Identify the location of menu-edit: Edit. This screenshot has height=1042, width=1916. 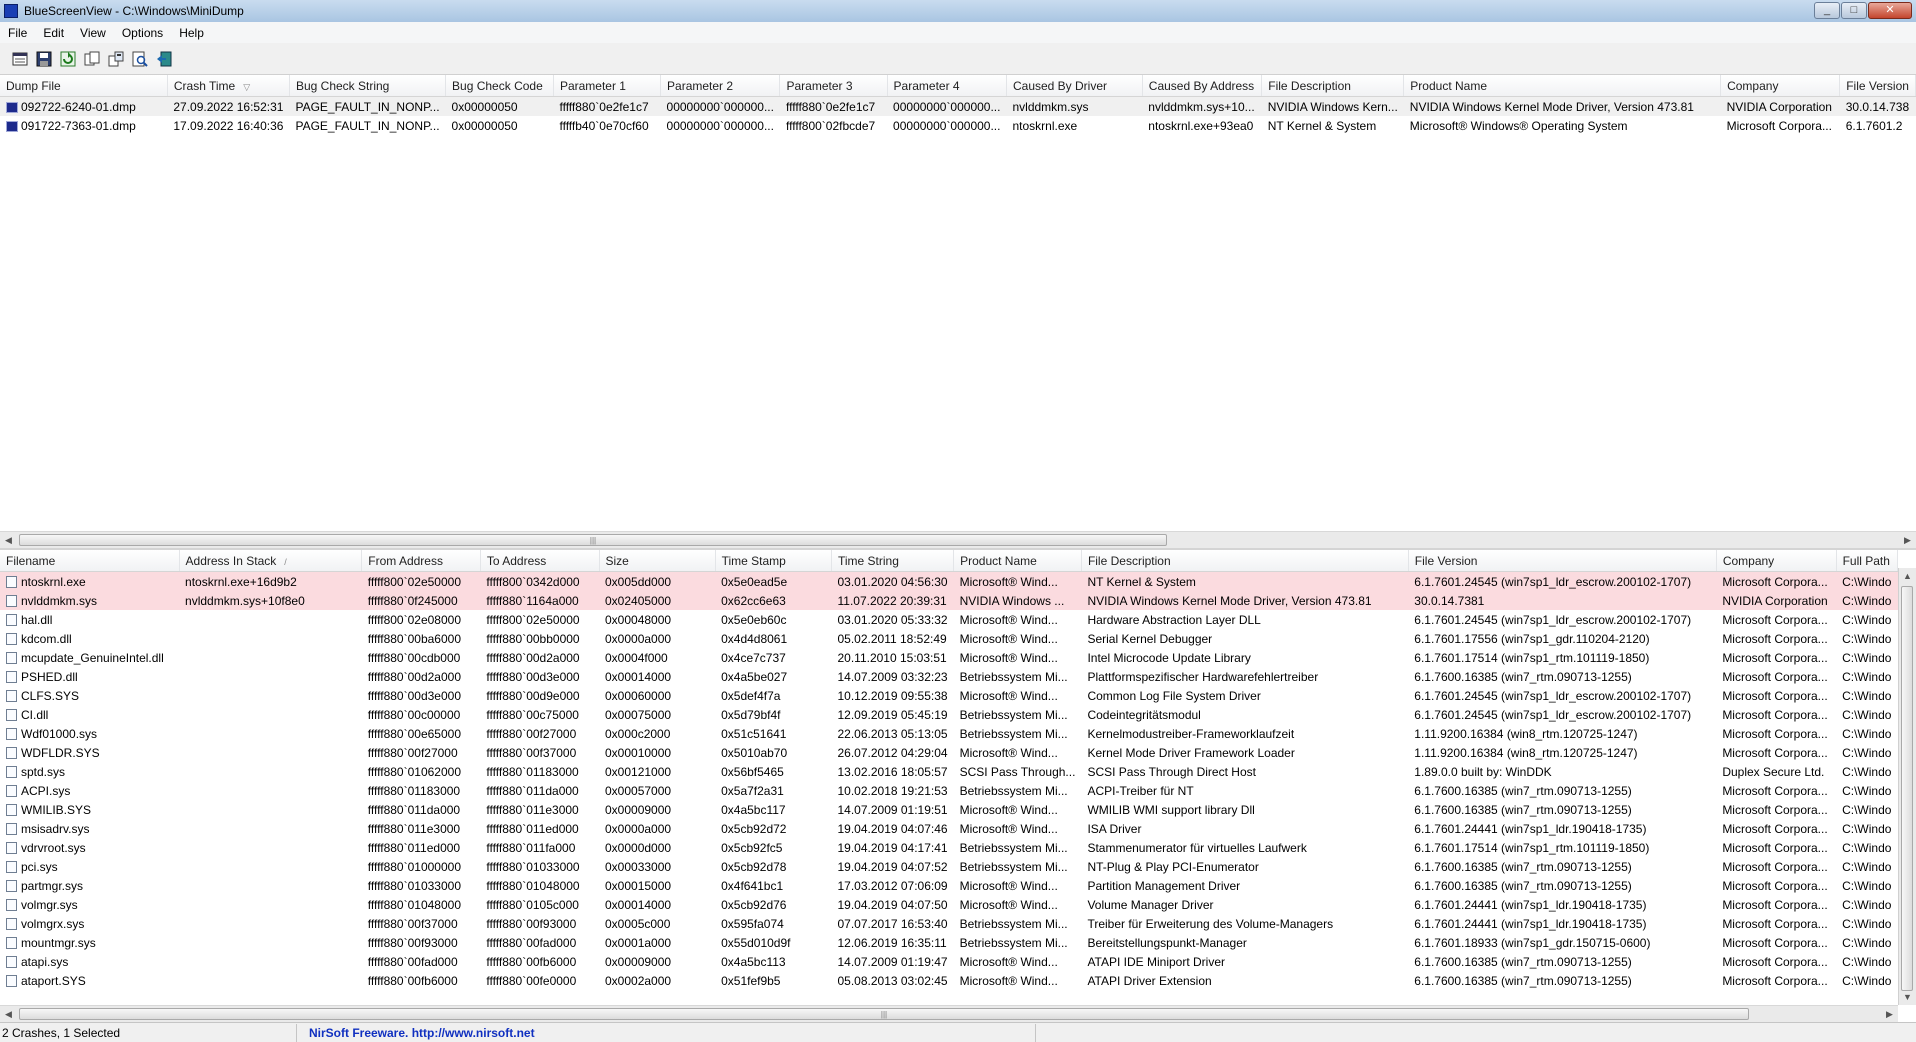
(53, 33).